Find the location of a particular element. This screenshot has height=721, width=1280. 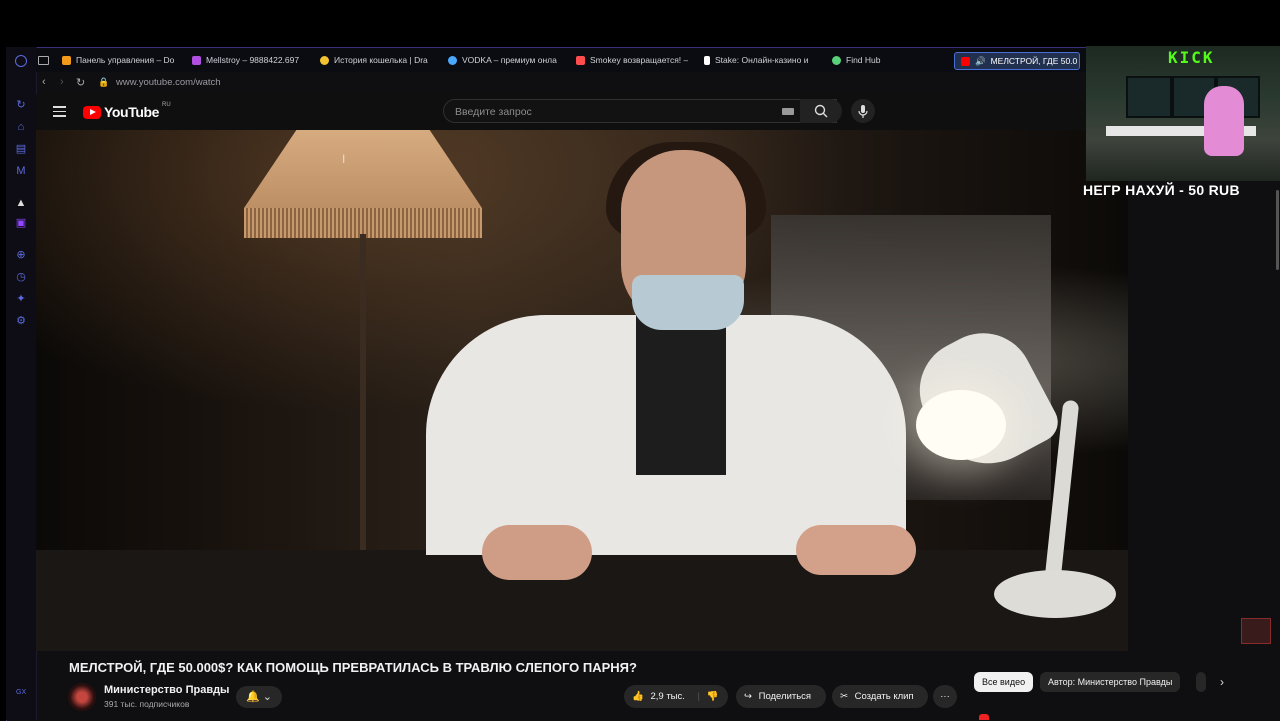

gx-label: GX is located at coordinates (21, 692).